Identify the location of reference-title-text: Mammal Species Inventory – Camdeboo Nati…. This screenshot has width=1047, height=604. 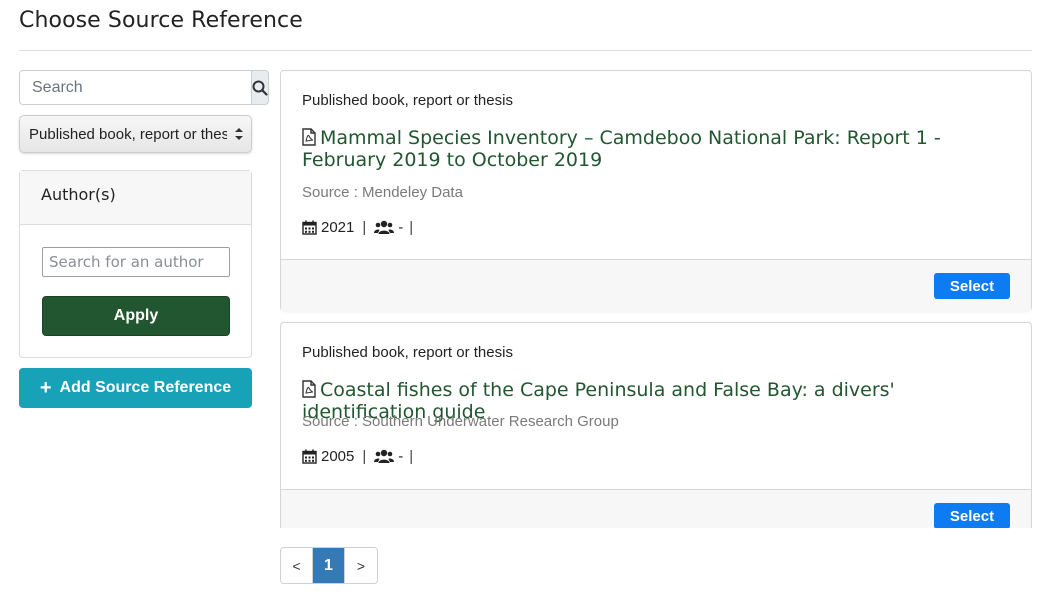
(621, 149).